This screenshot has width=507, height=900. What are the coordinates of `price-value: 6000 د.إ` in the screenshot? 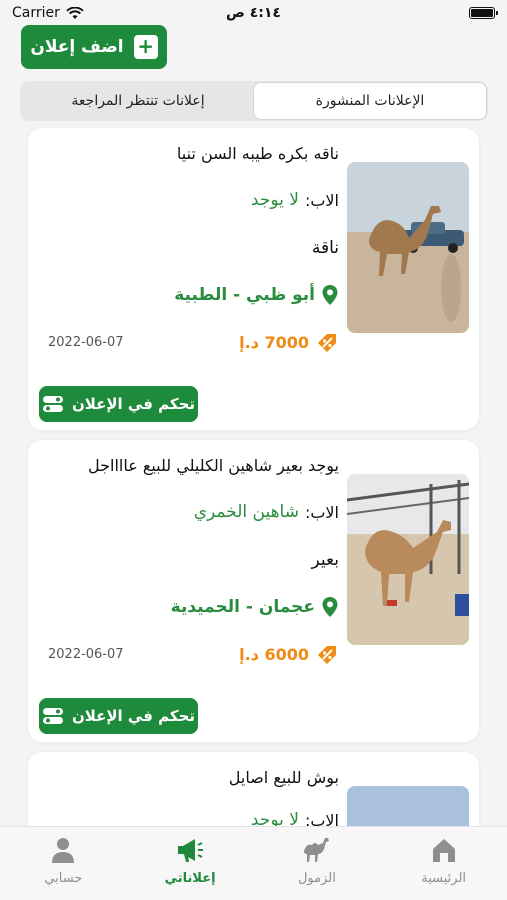 It's located at (274, 654).